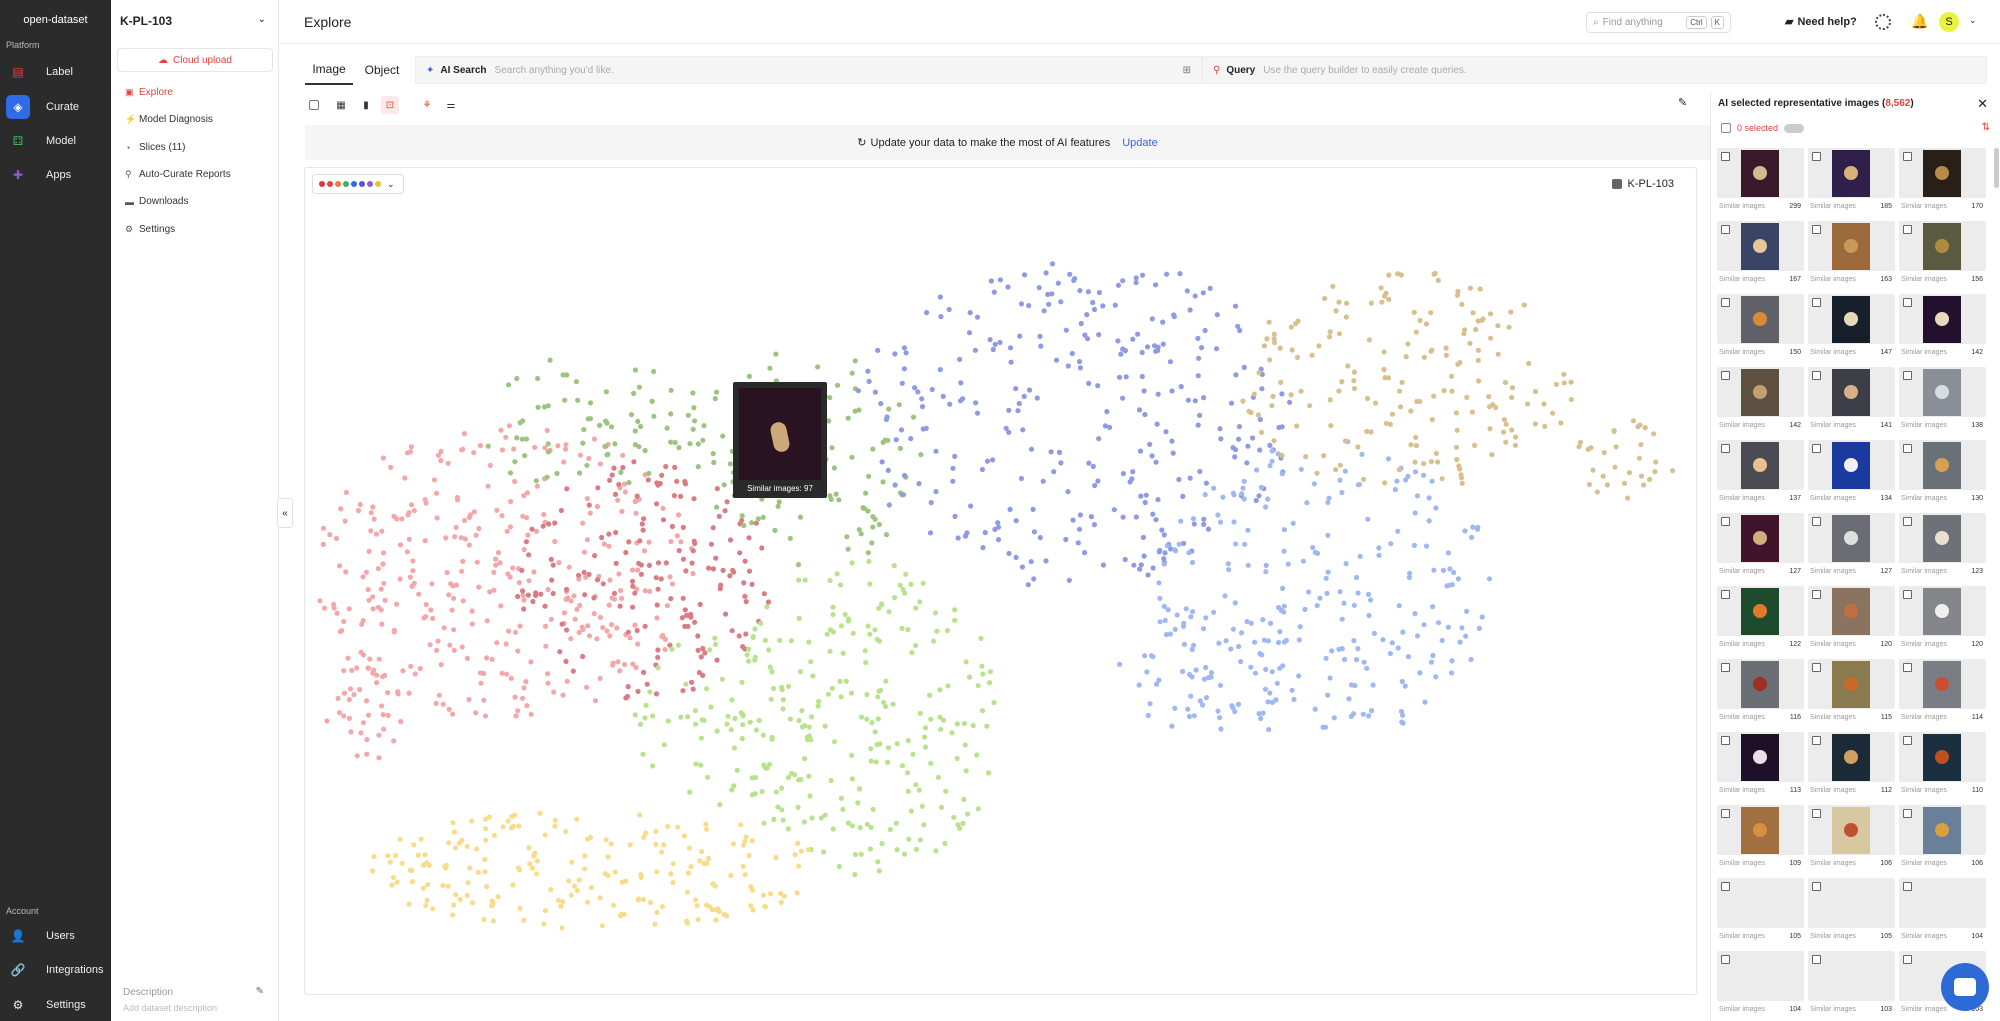 The height and width of the screenshot is (1021, 2000). Describe the element at coordinates (1851, 840) in the screenshot. I see `representative-image-card: Similar images 106` at that location.